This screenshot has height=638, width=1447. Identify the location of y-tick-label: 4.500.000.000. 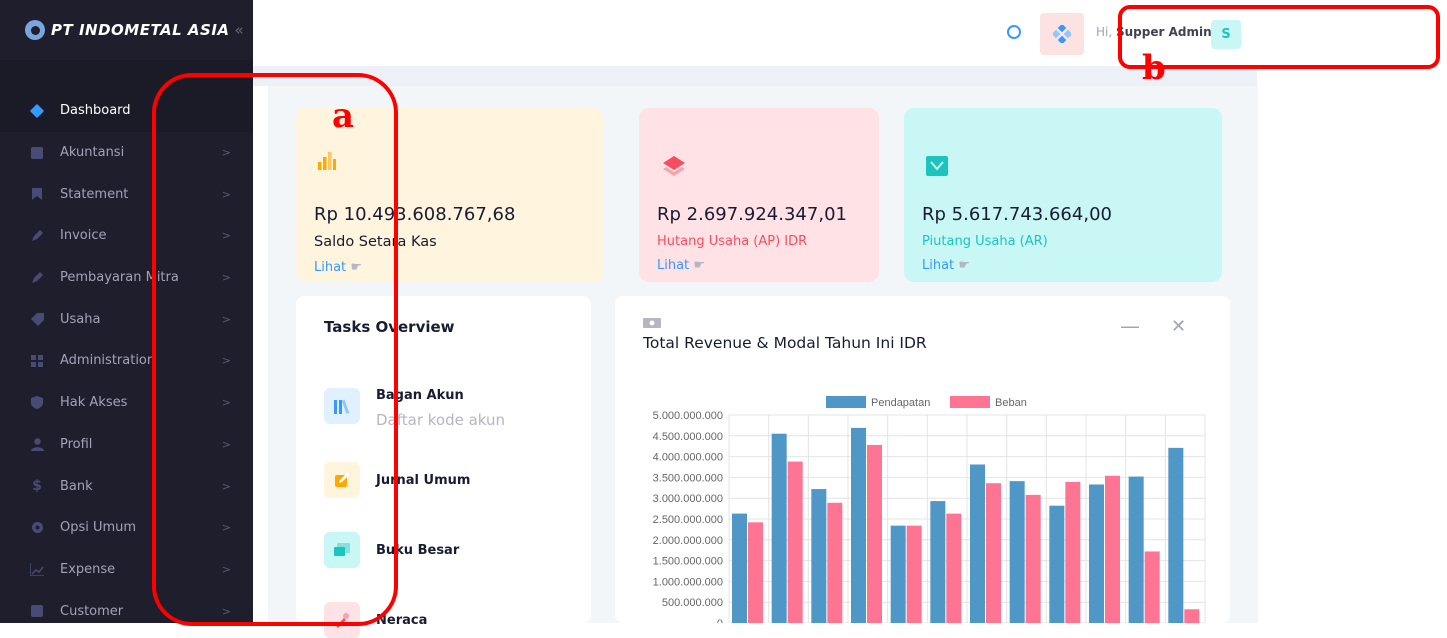
(688, 437).